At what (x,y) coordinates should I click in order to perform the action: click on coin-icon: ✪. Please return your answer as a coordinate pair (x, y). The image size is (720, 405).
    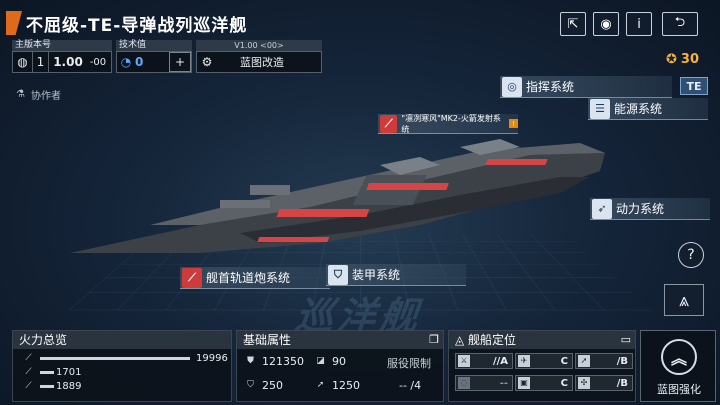
    Looking at the image, I should click on (671, 59).